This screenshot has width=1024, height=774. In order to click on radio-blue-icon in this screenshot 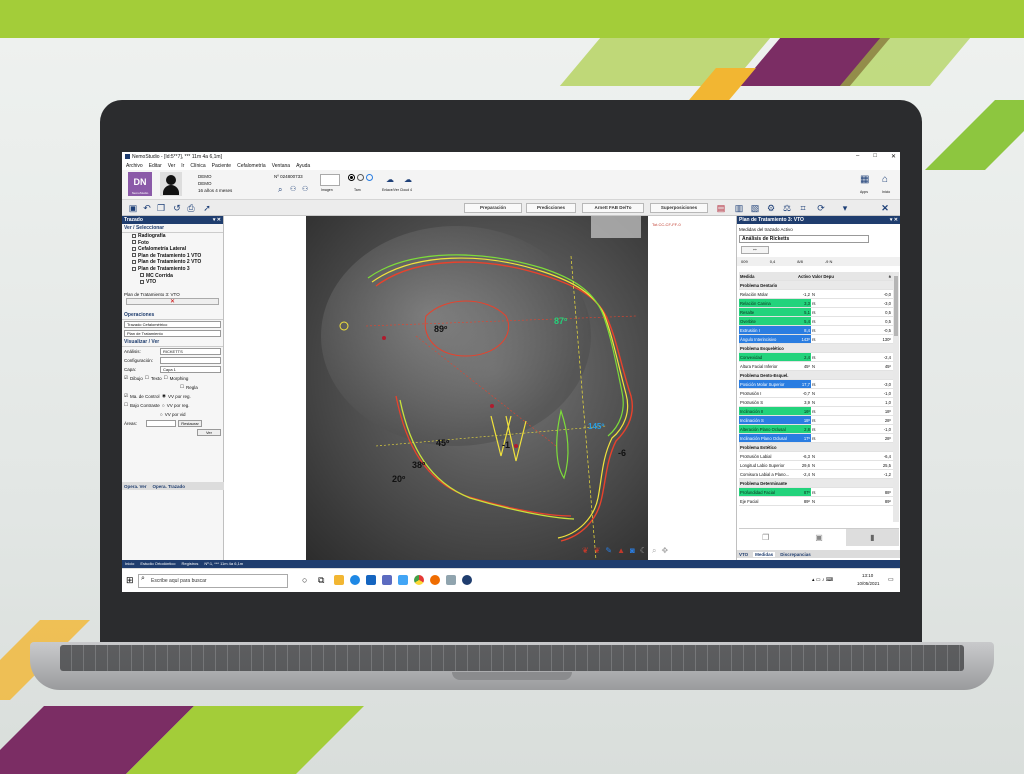, I will do `click(369, 177)`.